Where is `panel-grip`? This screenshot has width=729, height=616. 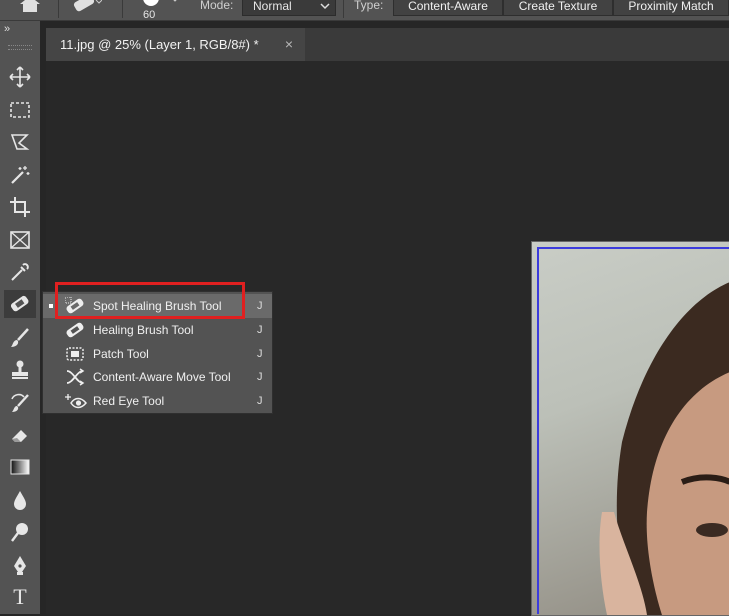 panel-grip is located at coordinates (20, 47).